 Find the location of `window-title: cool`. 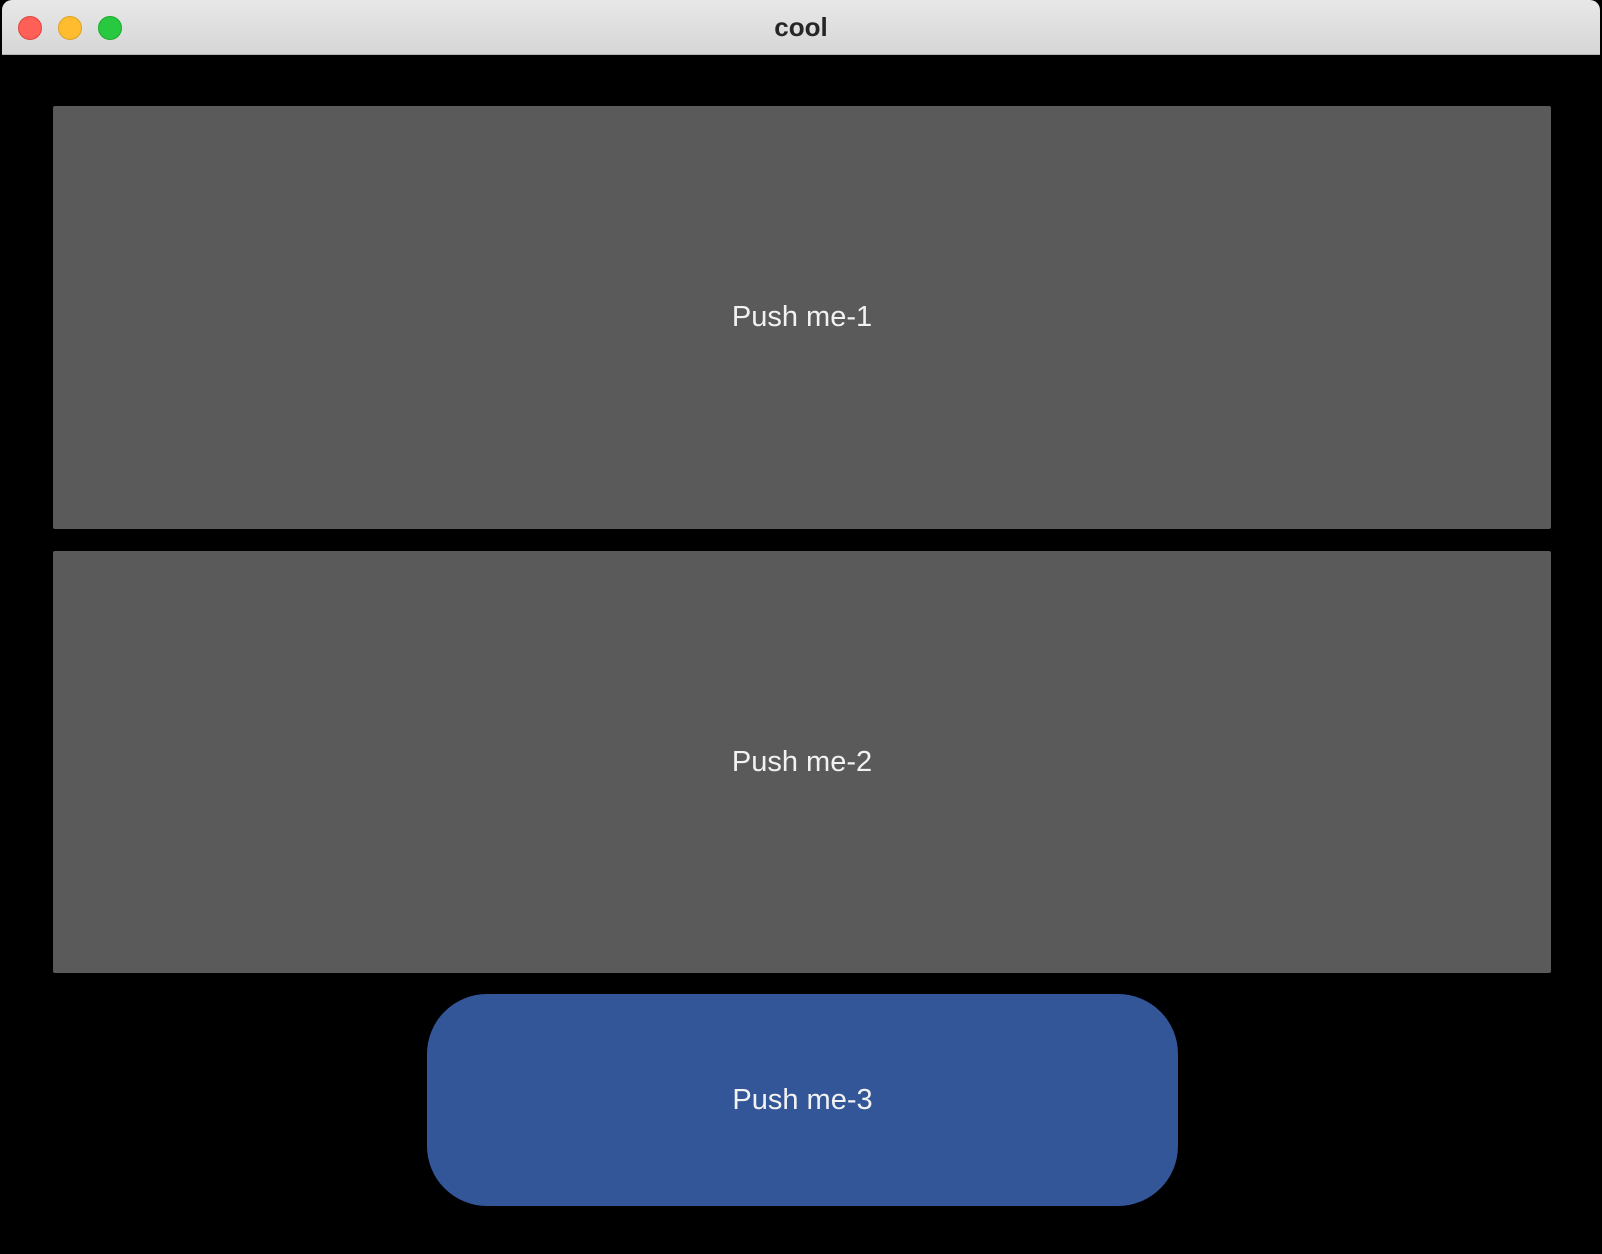

window-title: cool is located at coordinates (801, 27).